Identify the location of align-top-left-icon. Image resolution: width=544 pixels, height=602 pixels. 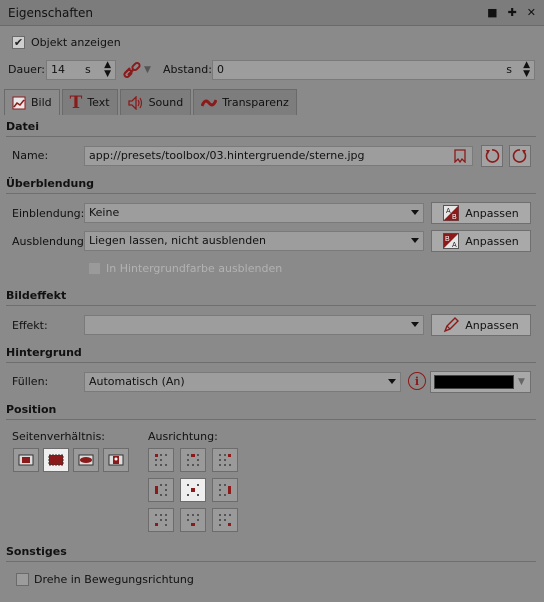
(161, 460).